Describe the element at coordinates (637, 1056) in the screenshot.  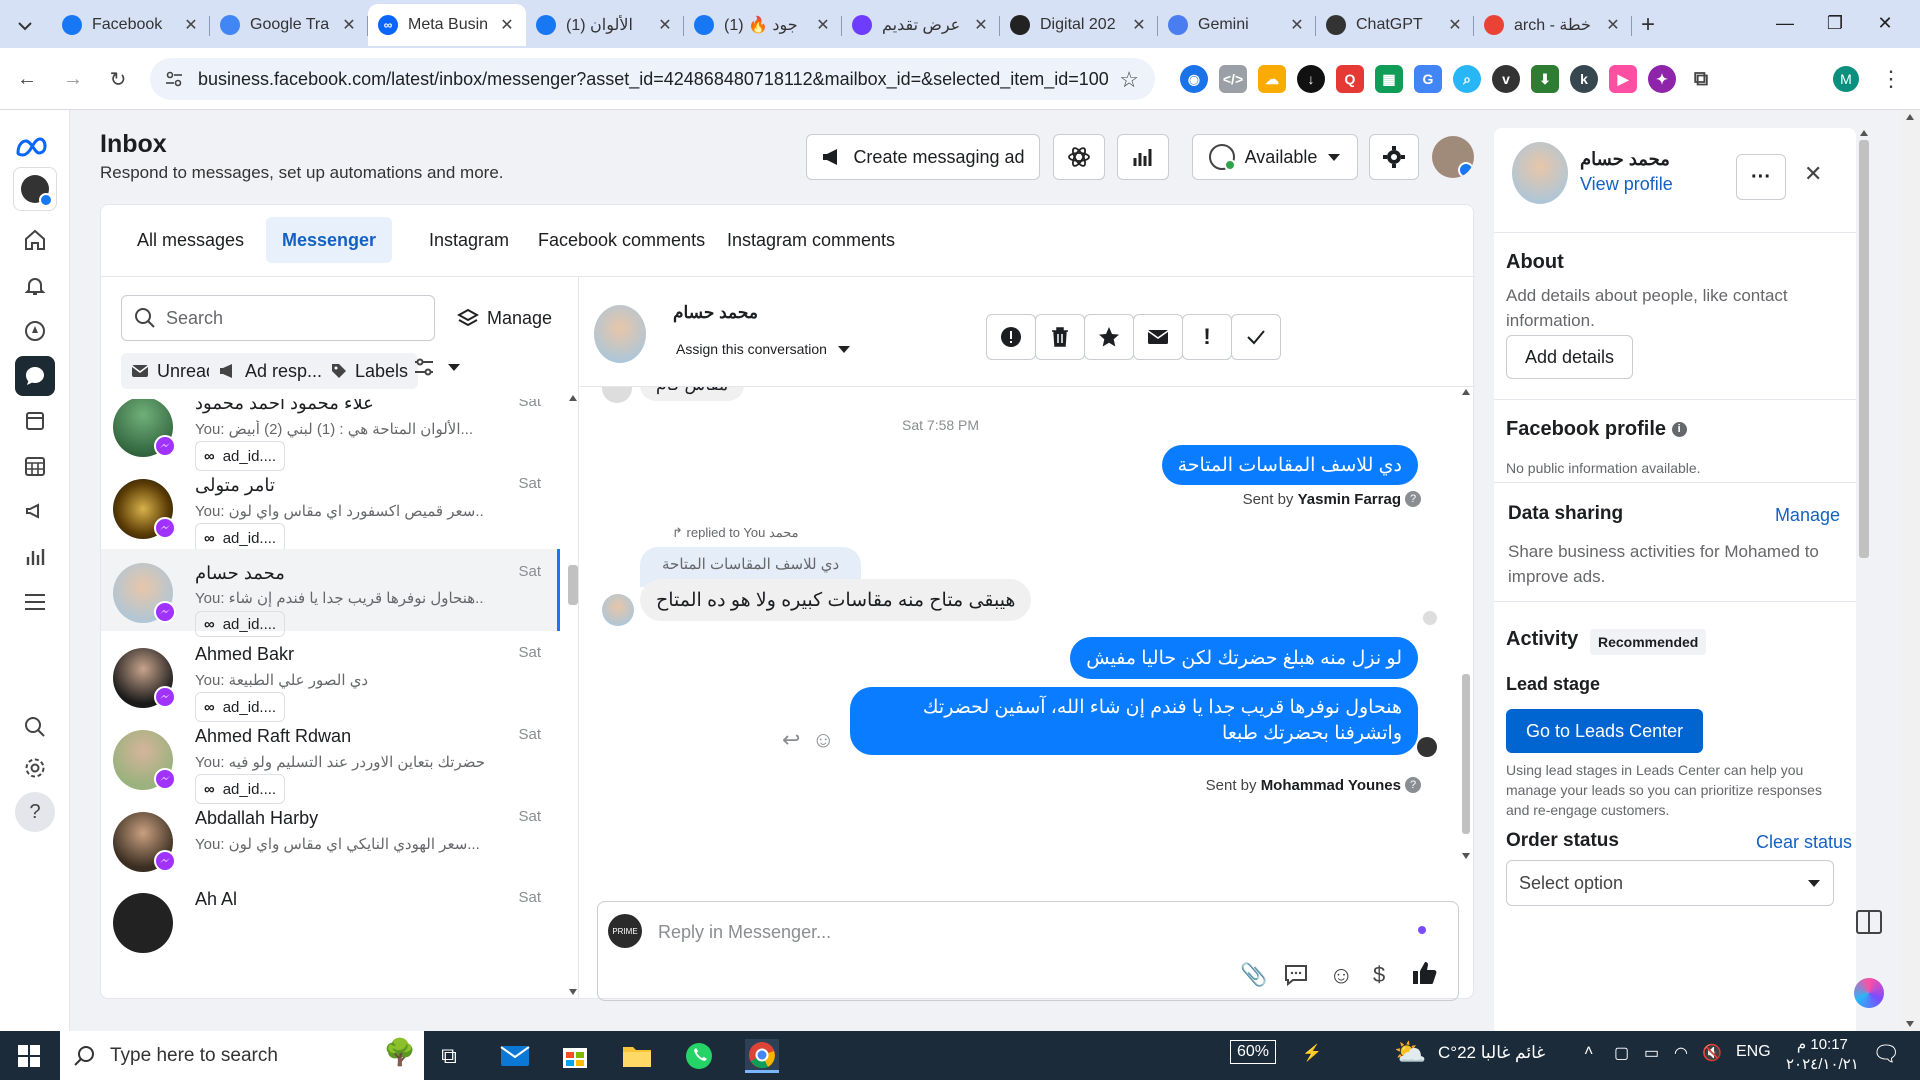
I see `file-explorer-icon` at that location.